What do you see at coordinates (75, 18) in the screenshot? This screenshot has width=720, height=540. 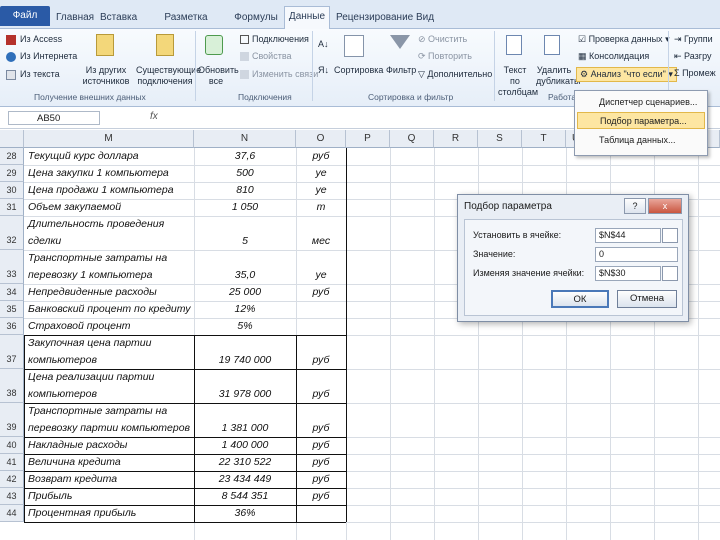 I see `tab-home: Главная` at bounding box center [75, 18].